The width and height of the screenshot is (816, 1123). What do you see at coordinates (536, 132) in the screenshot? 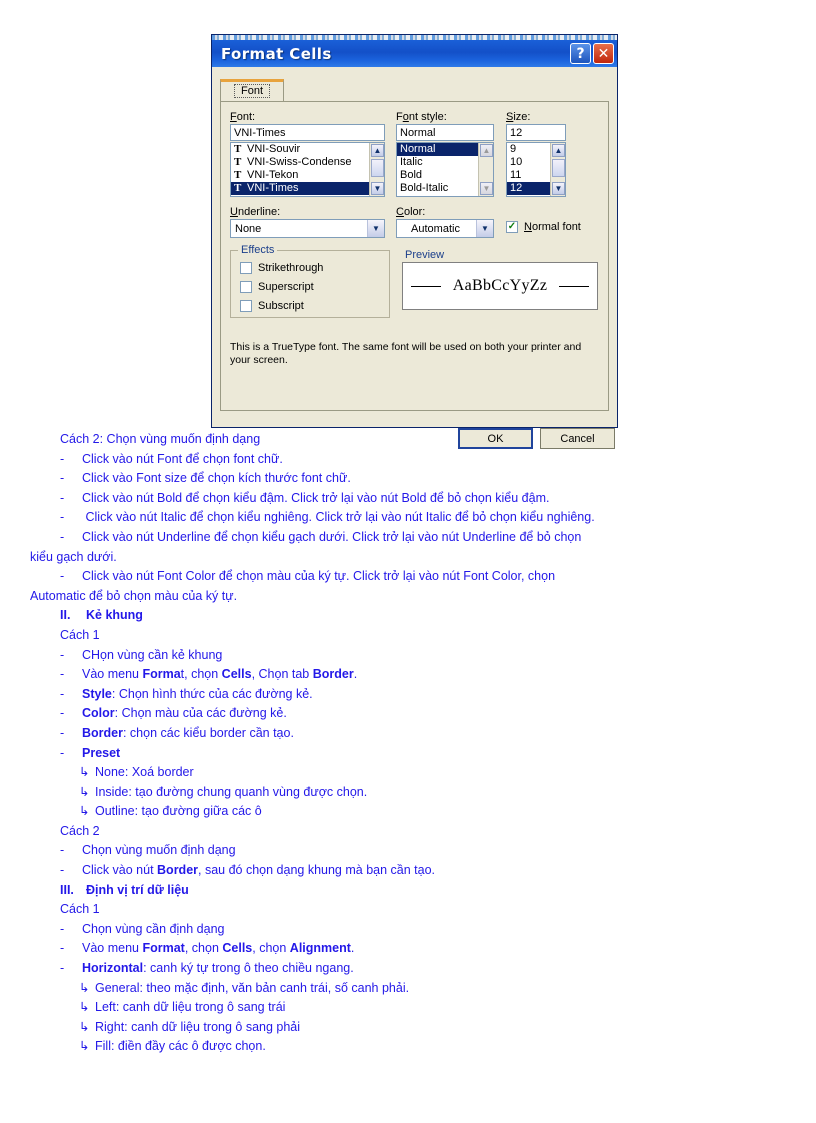
I see `size-input: 12` at bounding box center [536, 132].